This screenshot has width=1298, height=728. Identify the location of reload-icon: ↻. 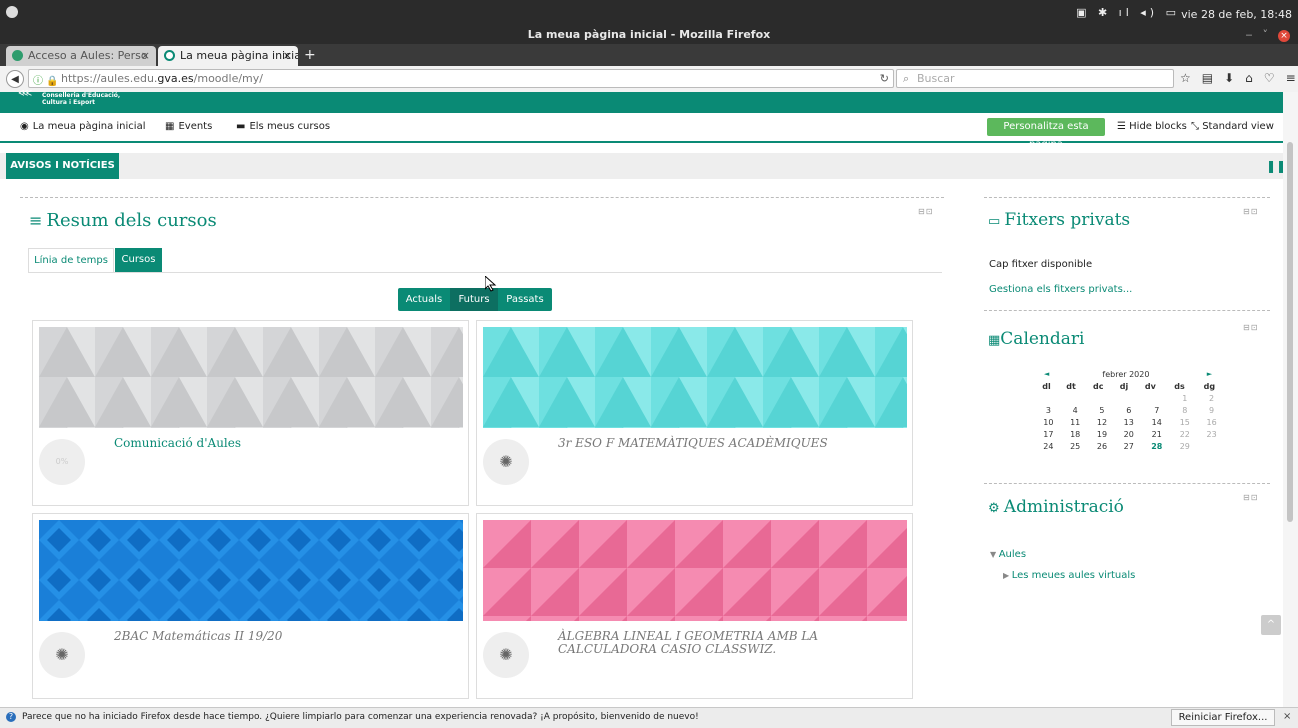
(884, 78).